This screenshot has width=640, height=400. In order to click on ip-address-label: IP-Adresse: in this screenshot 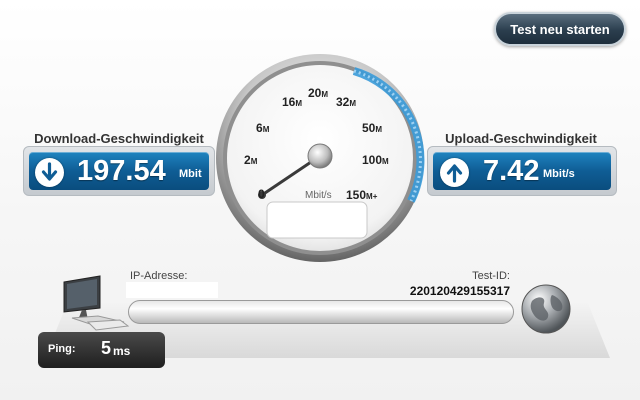, I will do `click(159, 276)`.